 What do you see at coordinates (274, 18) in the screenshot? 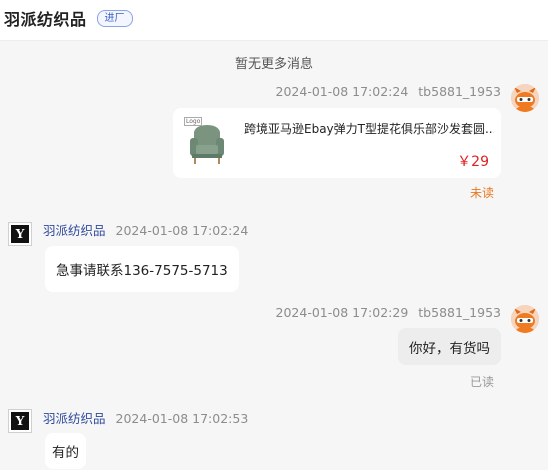
I see `chat-header: 羽派纺织品 进厂` at bounding box center [274, 18].